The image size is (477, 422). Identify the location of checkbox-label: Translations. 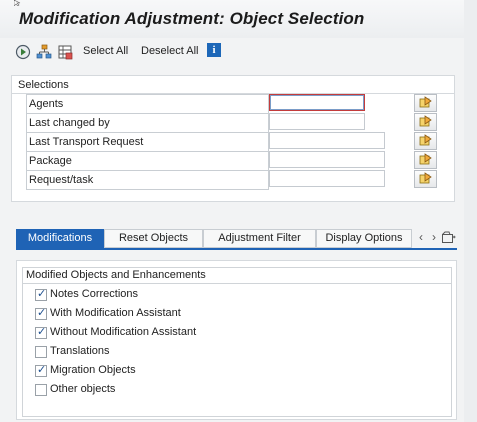
(80, 351).